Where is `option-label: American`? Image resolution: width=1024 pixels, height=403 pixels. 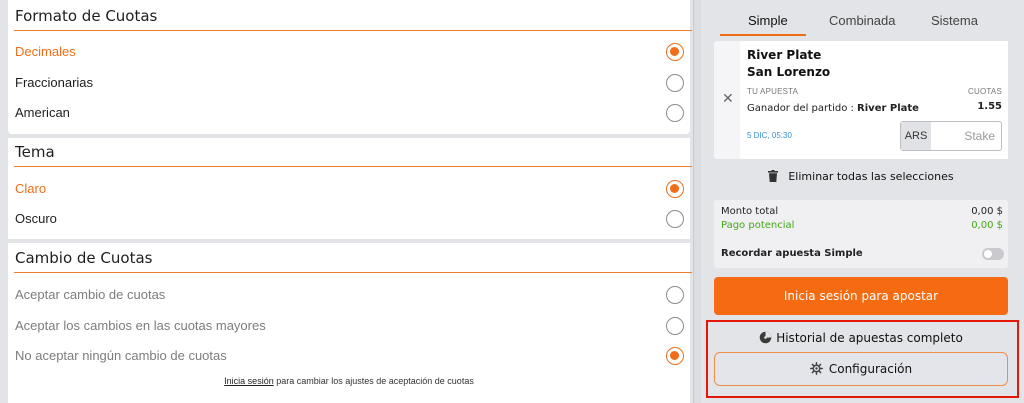 option-label: American is located at coordinates (42, 112).